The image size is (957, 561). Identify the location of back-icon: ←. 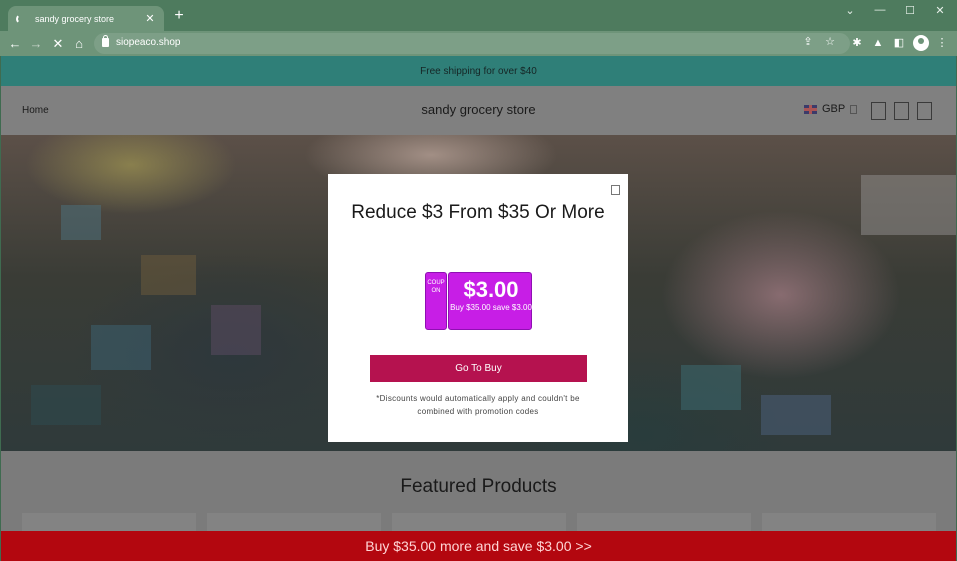
(15, 44).